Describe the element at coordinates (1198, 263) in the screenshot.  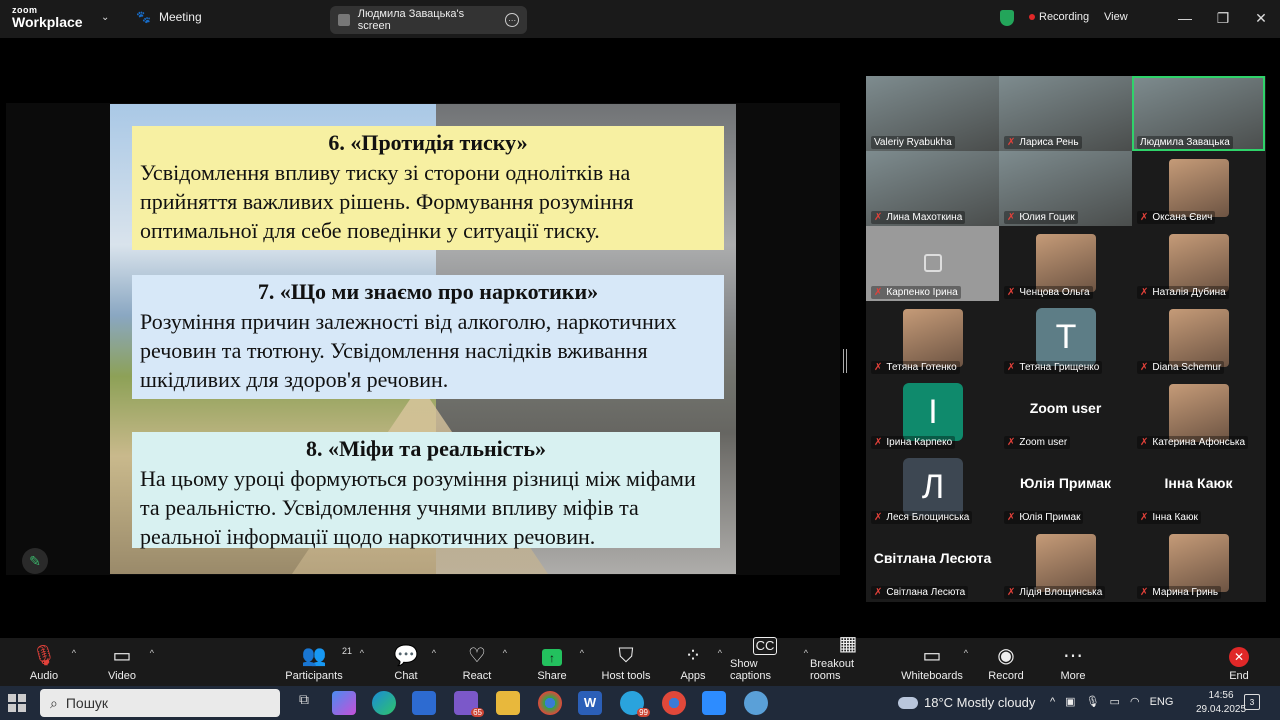
I see `participant-tile: ✗ Наталія Дубина` at that location.